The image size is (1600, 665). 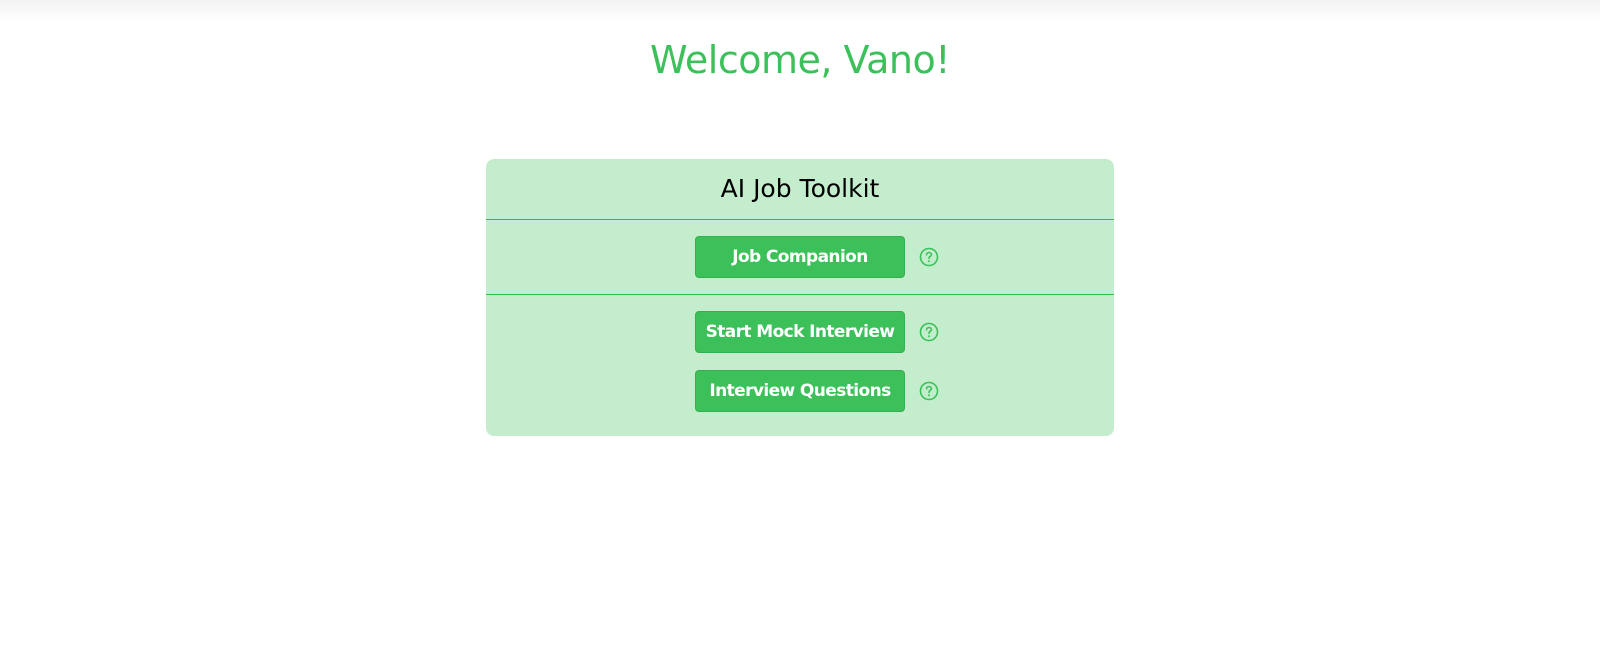 I want to click on interview-questions-button: Interview Questions, so click(x=800, y=391).